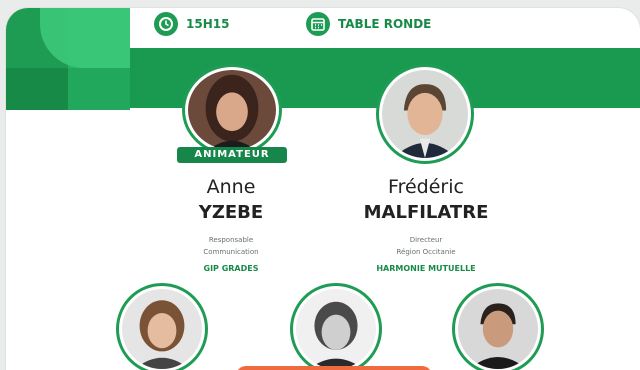 The width and height of the screenshot is (640, 370). I want to click on session-info-bar: 15H15 TABLE RONDE, so click(386, 22).